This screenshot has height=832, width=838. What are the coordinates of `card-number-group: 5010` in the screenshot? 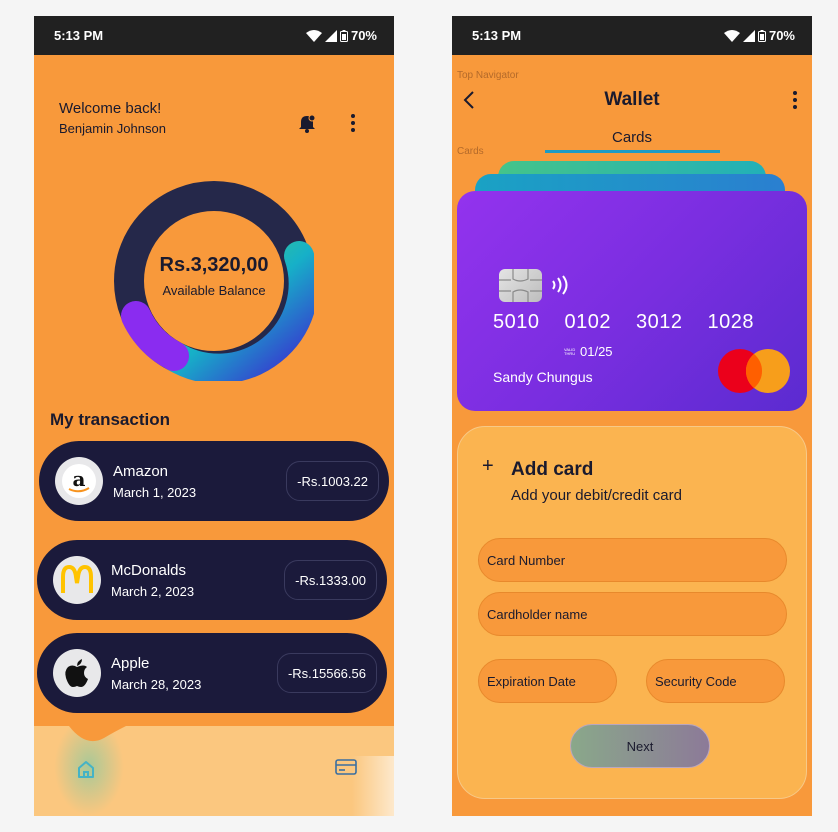 It's located at (516, 322).